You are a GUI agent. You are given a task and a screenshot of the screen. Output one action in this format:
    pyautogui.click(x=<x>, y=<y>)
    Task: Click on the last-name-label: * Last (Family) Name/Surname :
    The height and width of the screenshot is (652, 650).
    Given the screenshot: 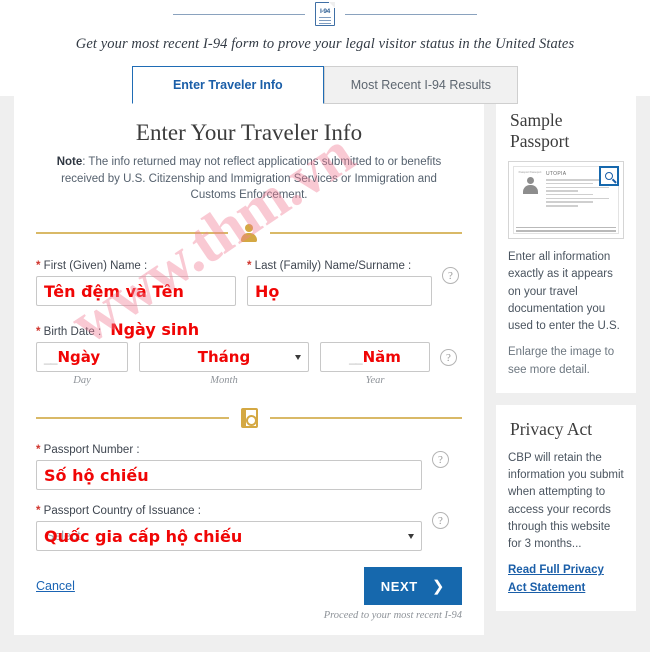 What is the action you would take?
    pyautogui.click(x=329, y=266)
    